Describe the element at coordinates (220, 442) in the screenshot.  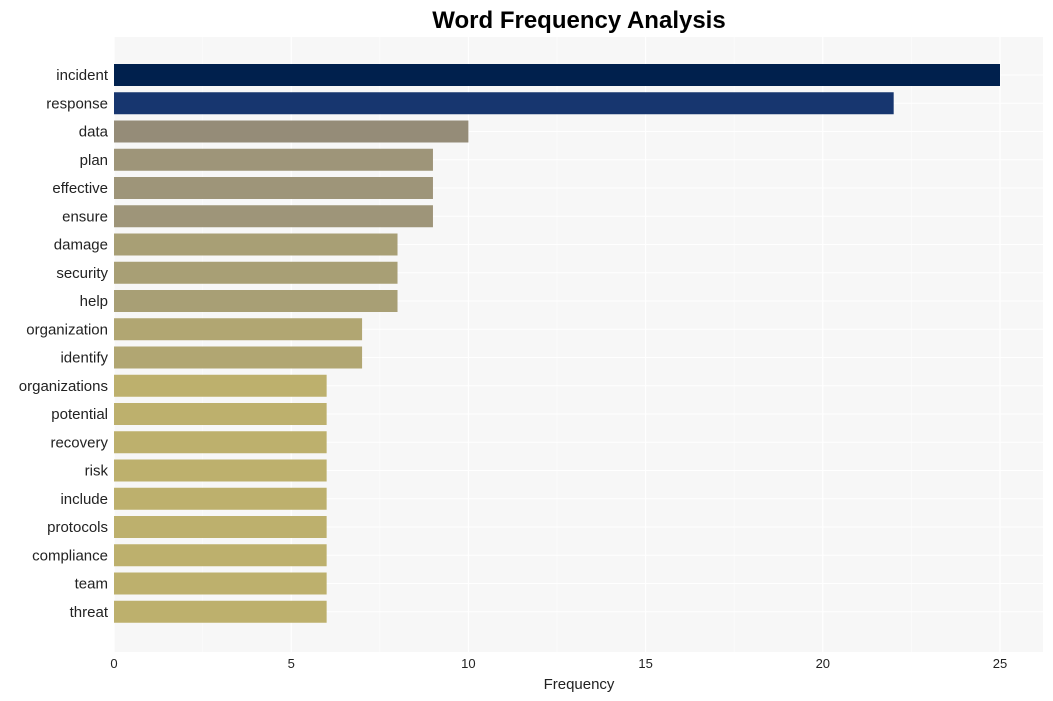
I see `bar-recovery` at that location.